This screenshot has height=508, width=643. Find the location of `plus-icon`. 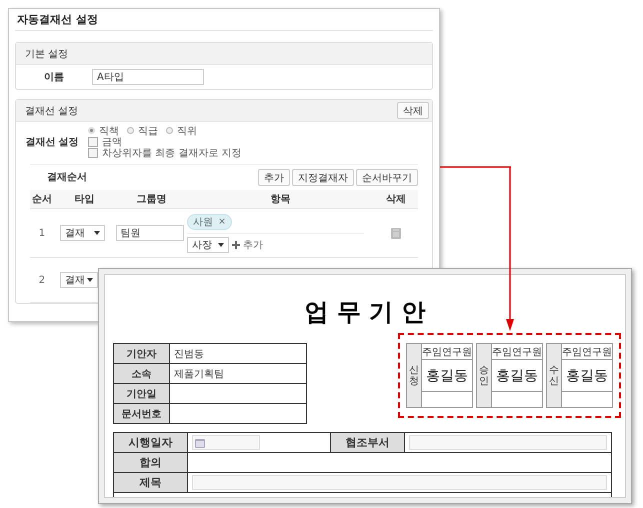

plus-icon is located at coordinates (236, 244).